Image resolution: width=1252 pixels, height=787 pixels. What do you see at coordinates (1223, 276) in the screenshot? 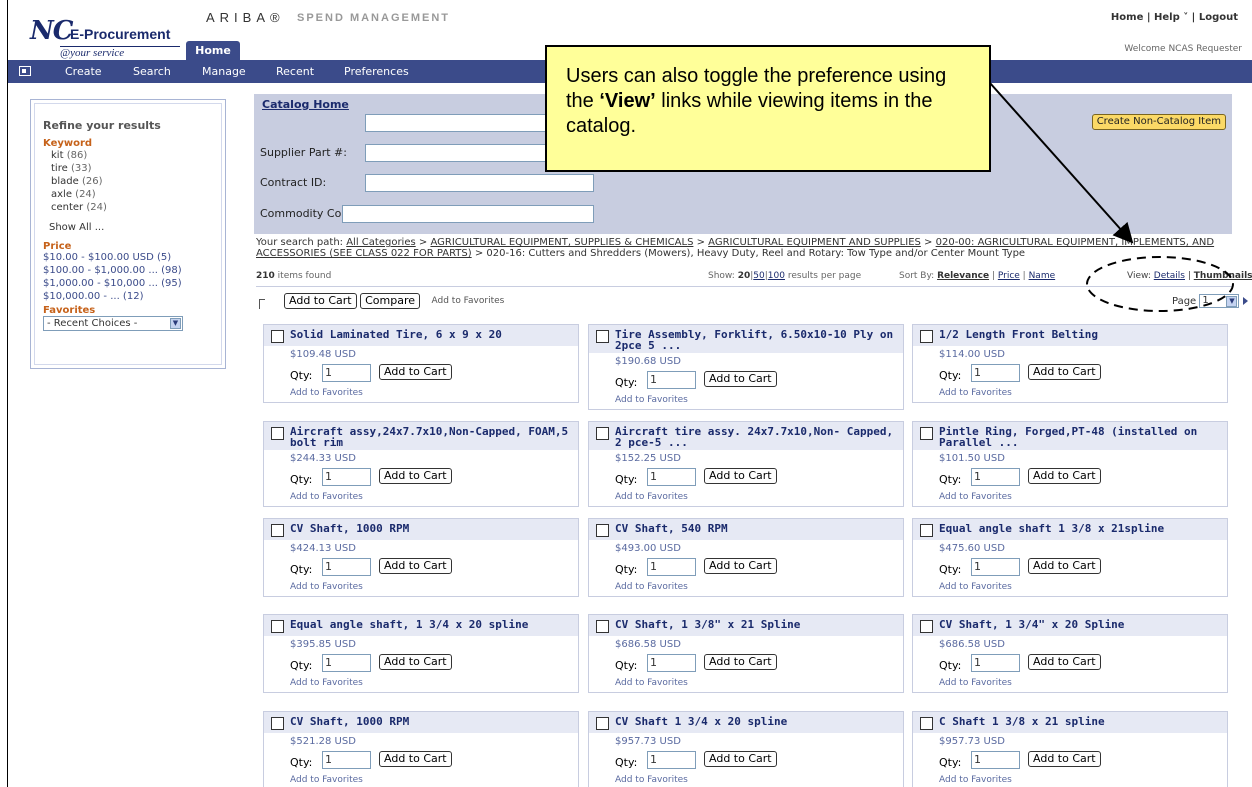
I see `view-thumbnails-link: Thumbnails` at bounding box center [1223, 276].